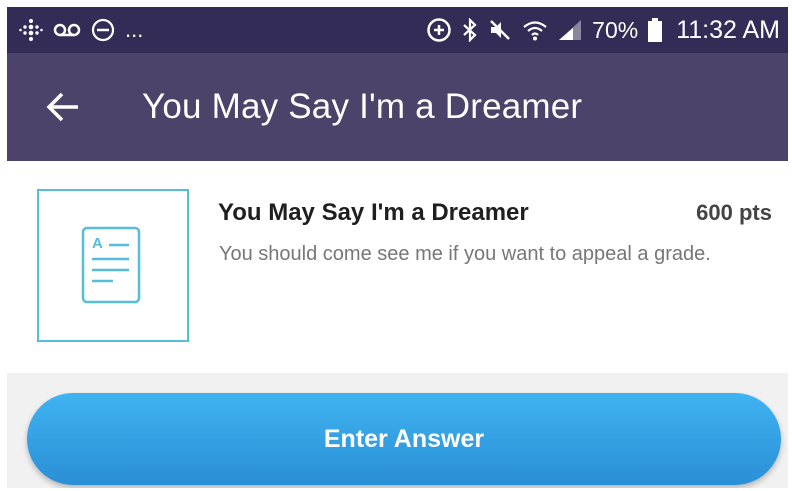  Describe the element at coordinates (362, 106) in the screenshot. I see `page-title: You May Say I'm a Dreamer` at that location.